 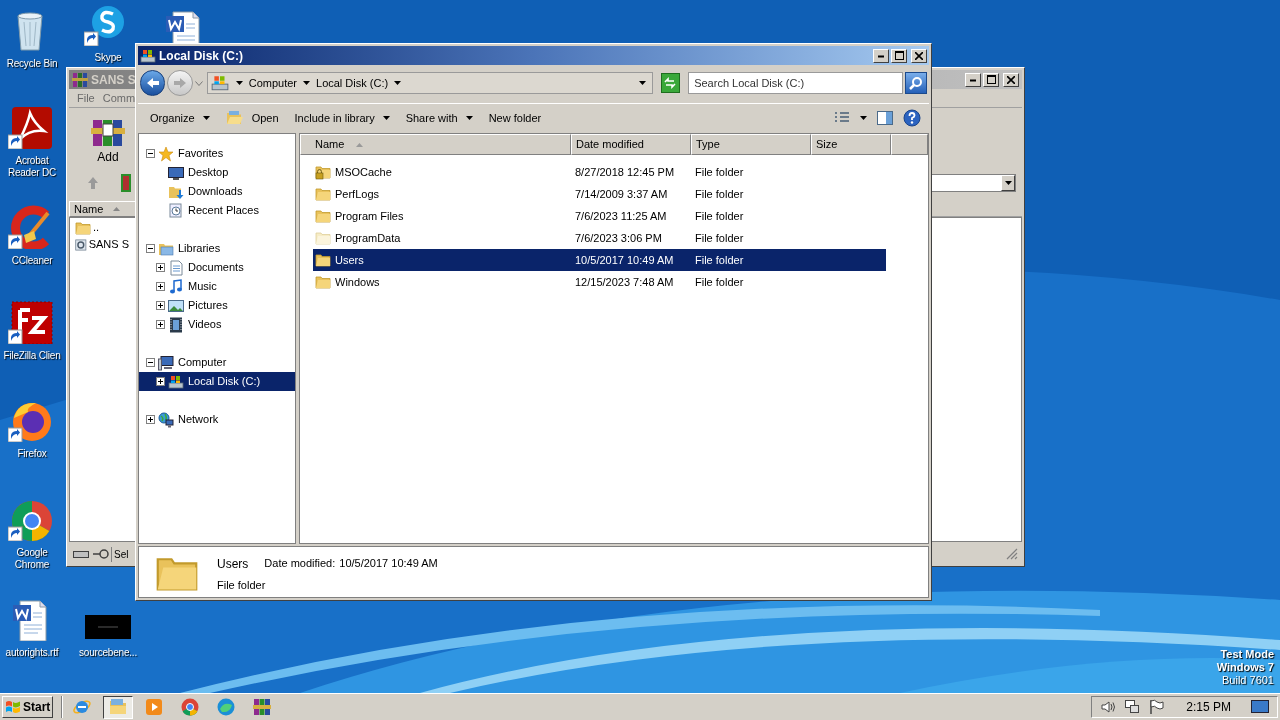 I want to click on forward-arrow-icon, so click(x=180, y=83).